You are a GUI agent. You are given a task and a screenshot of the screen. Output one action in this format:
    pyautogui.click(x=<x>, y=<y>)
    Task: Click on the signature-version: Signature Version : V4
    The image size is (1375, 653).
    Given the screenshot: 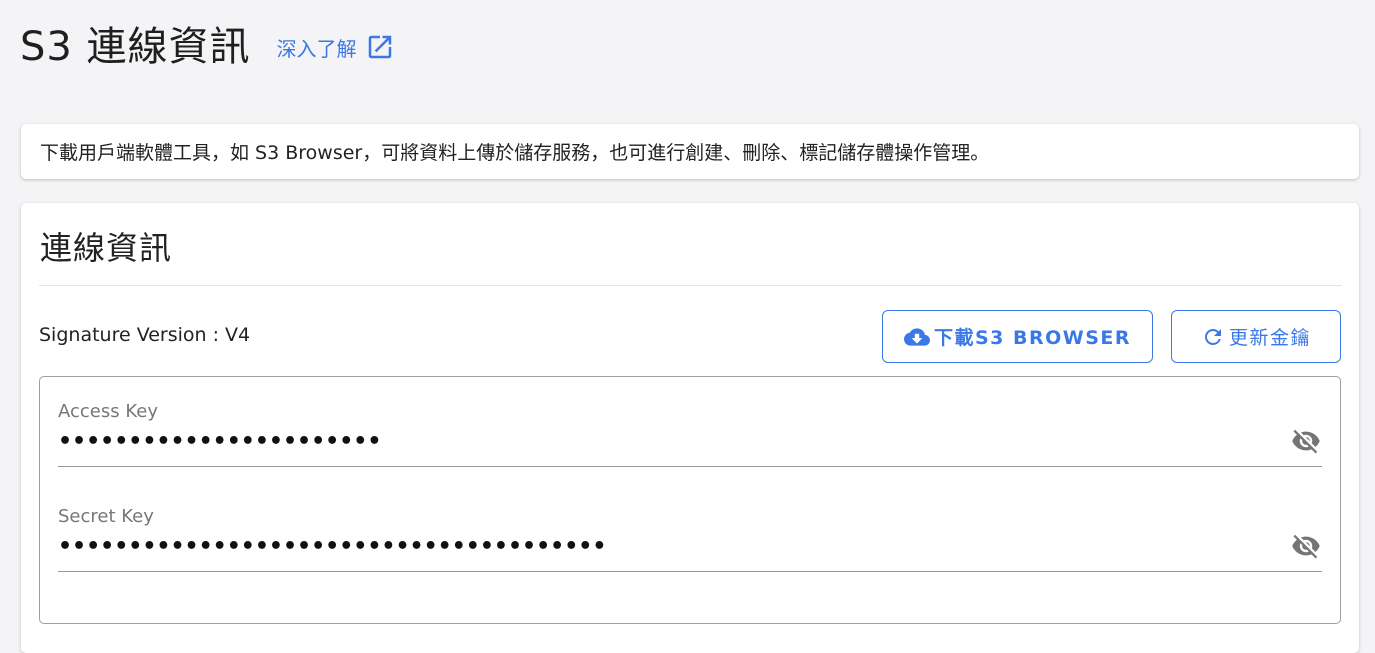 What is the action you would take?
    pyautogui.click(x=145, y=335)
    